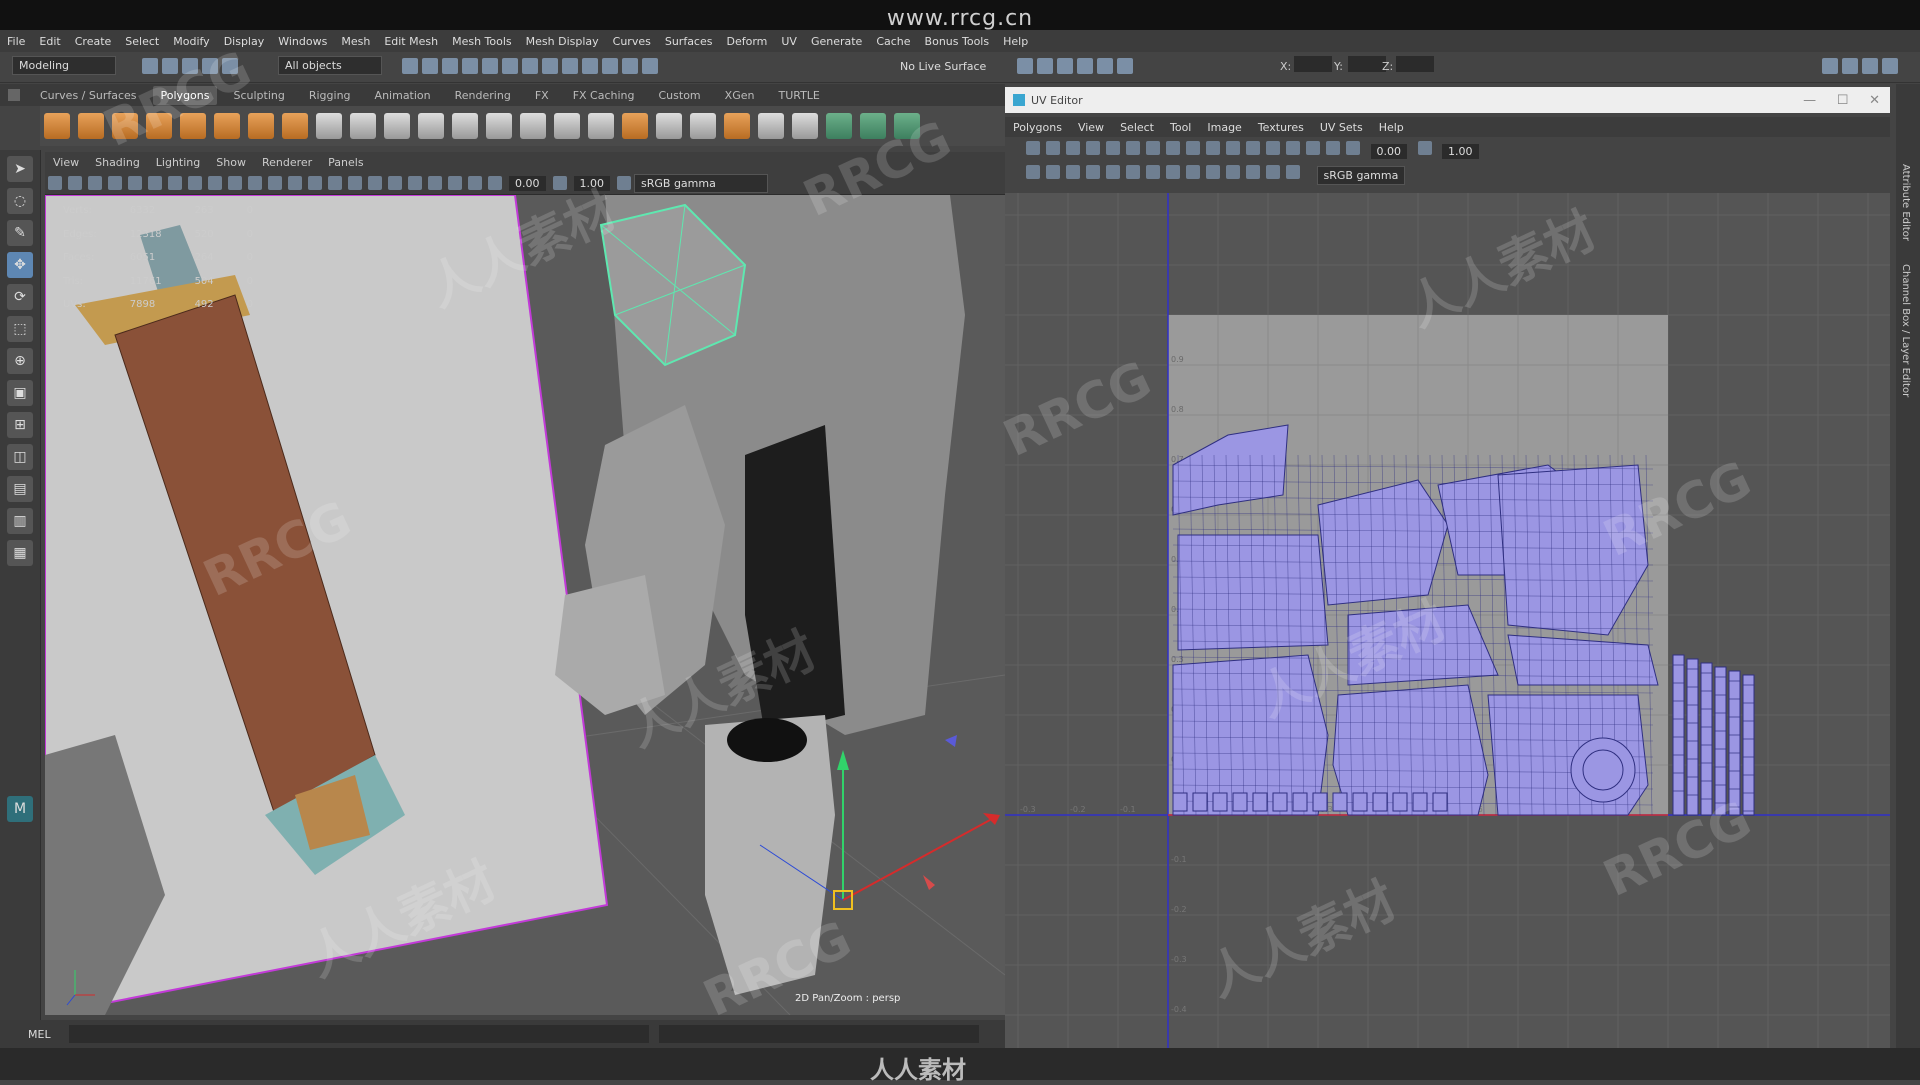 The width and height of the screenshot is (1920, 1085). Describe the element at coordinates (39, 1034) in the screenshot. I see `mel-label: MEL` at that location.